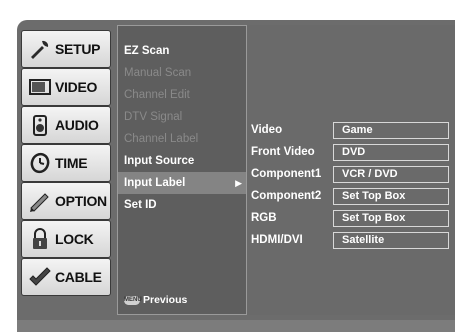 This screenshot has width=455, height=334. Describe the element at coordinates (66, 277) in the screenshot. I see `tab-cable: CABLE` at that location.